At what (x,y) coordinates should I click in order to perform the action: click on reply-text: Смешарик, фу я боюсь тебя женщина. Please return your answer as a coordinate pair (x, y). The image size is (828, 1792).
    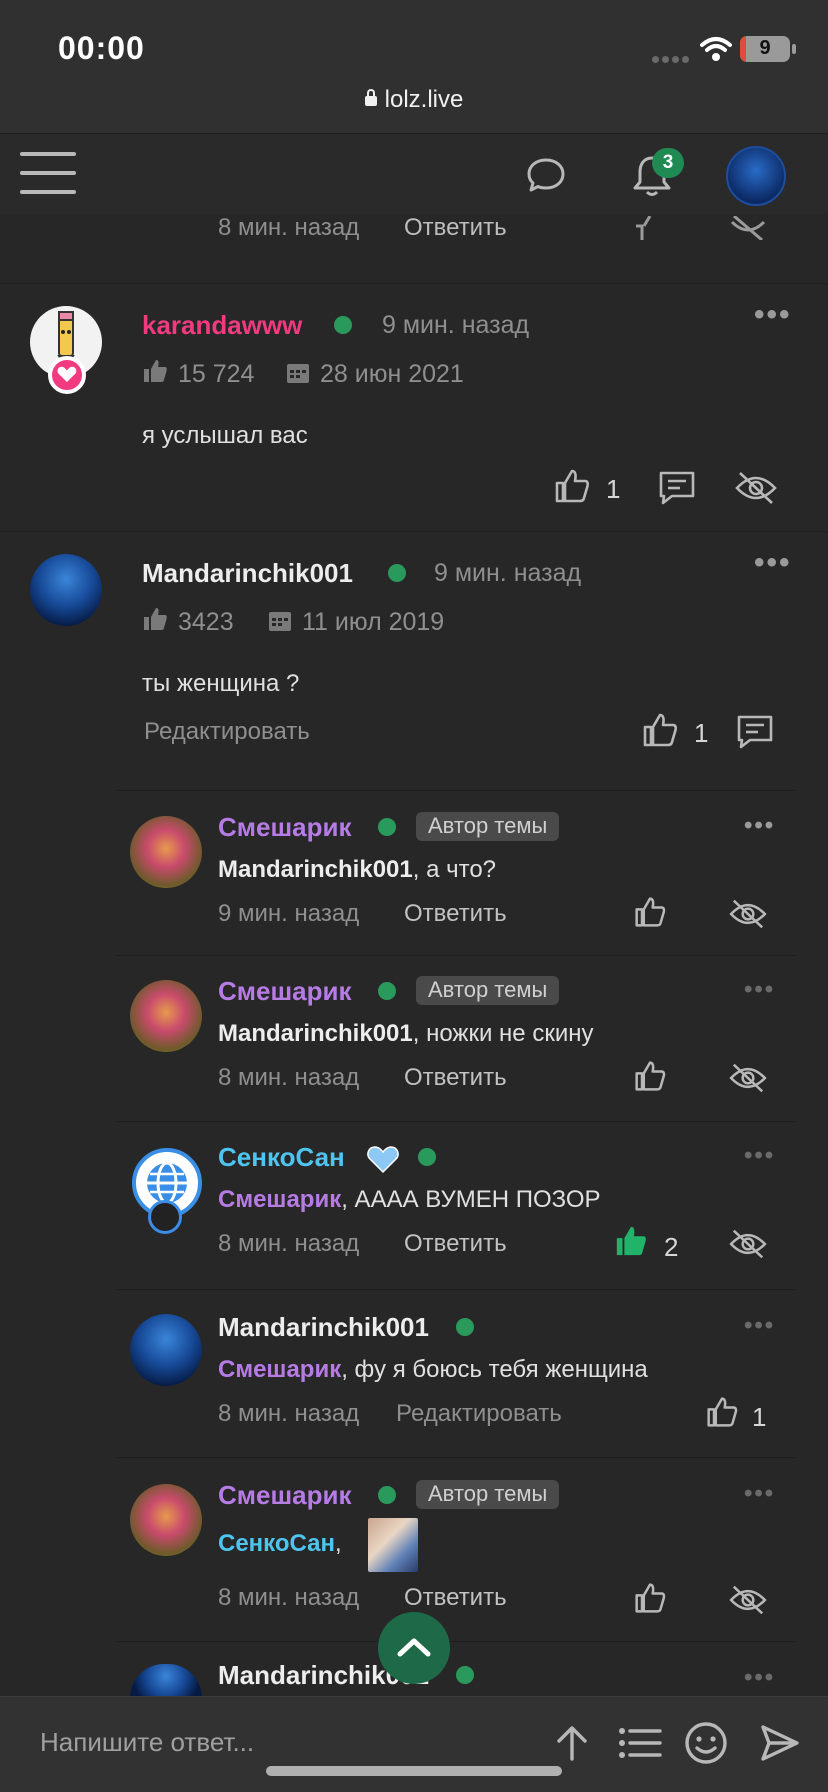
    Looking at the image, I should click on (433, 1369).